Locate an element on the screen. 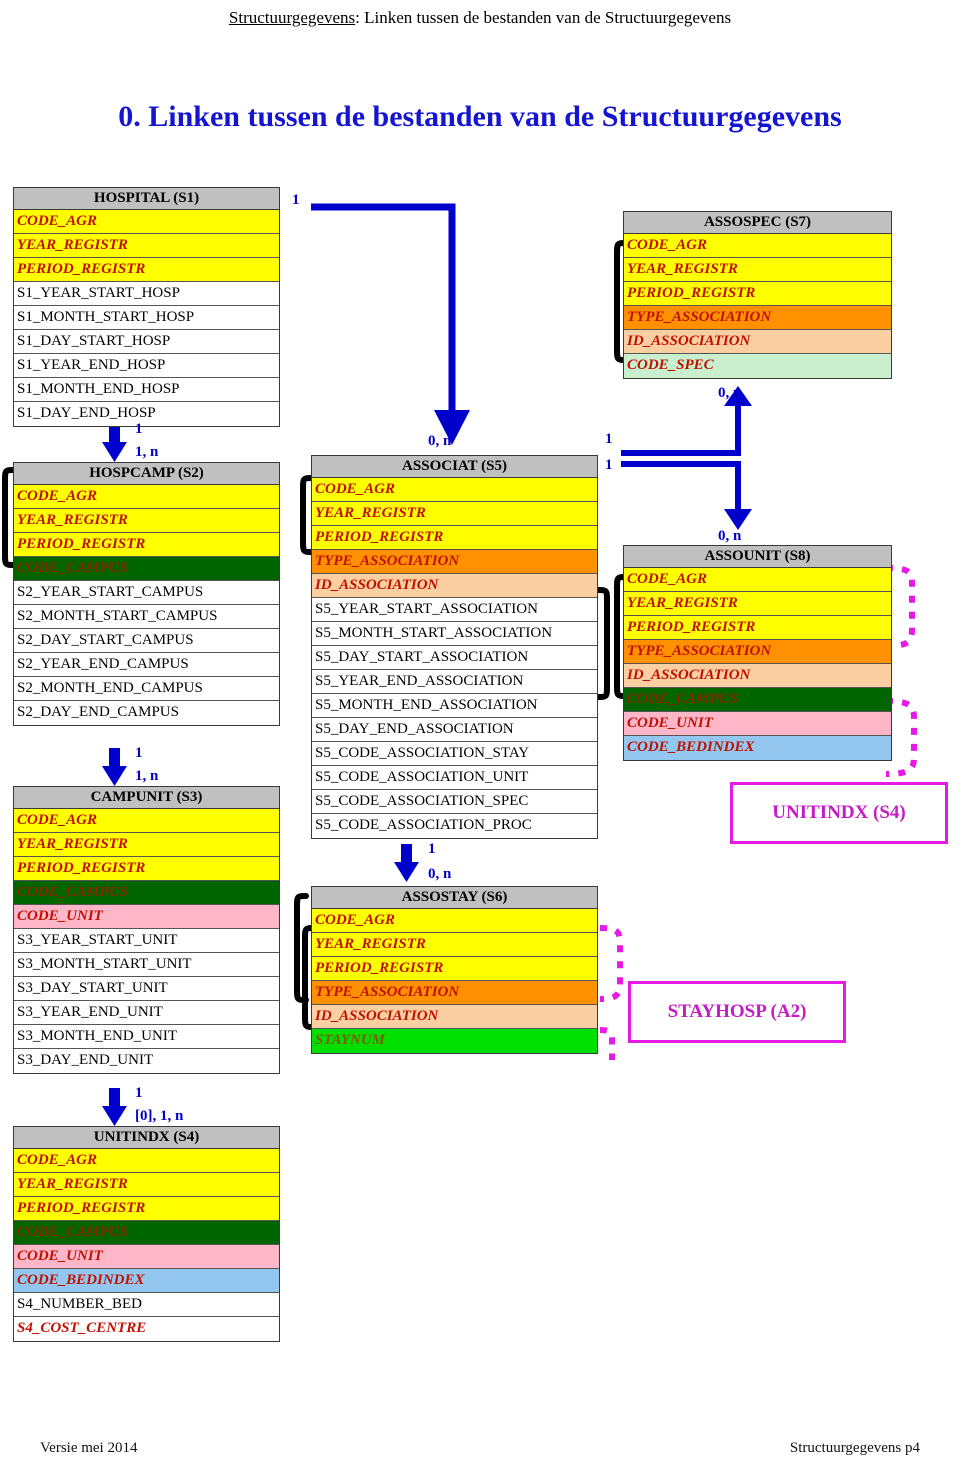  field-row: S5_CODE_ASSOCIATION_SPEC is located at coordinates (454, 802).